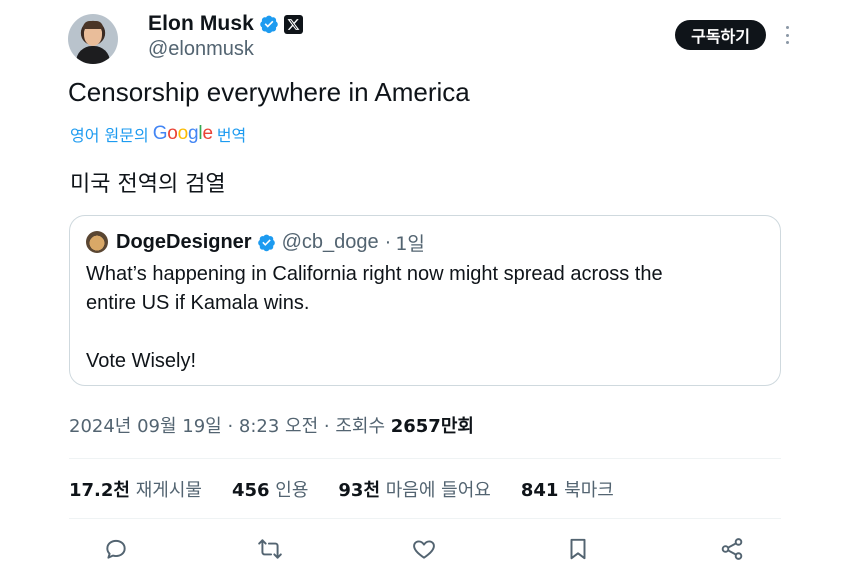 This screenshot has height=577, width=850. Describe the element at coordinates (135, 489) in the screenshot. I see `stat-reposts: 17.2천 재게시물` at that location.